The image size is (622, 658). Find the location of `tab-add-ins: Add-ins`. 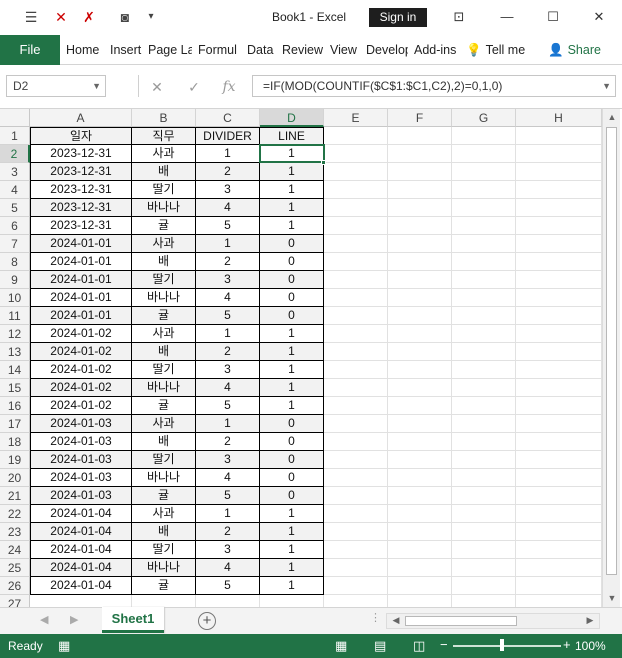

tab-add-ins: Add-ins is located at coordinates (435, 50).